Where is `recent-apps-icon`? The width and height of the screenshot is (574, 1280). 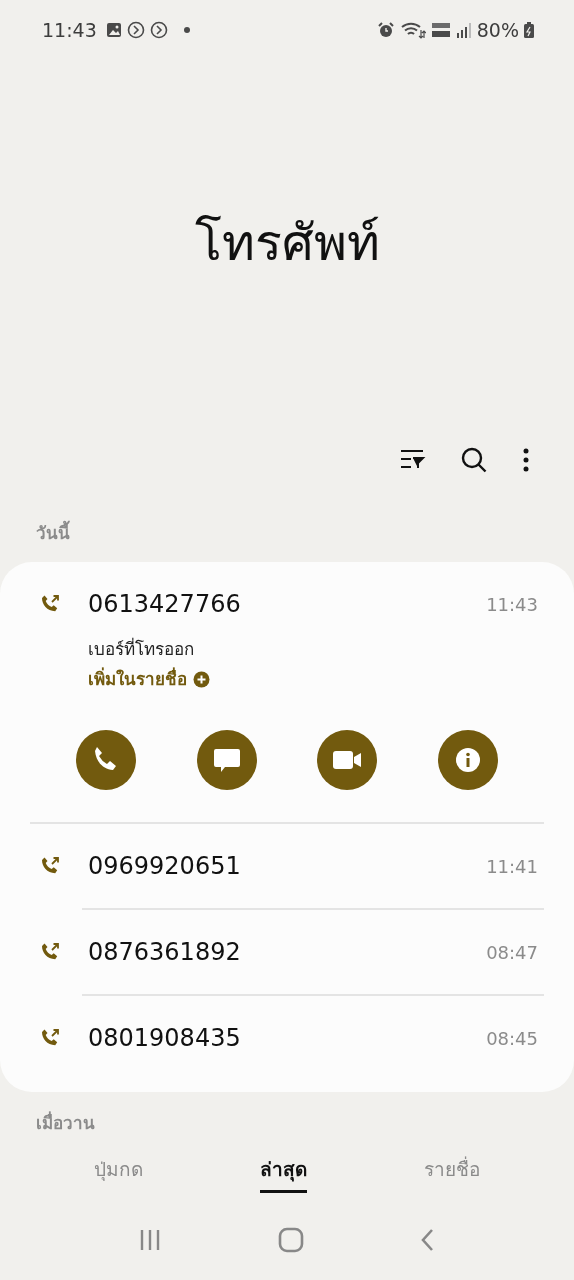 recent-apps-icon is located at coordinates (150, 1240).